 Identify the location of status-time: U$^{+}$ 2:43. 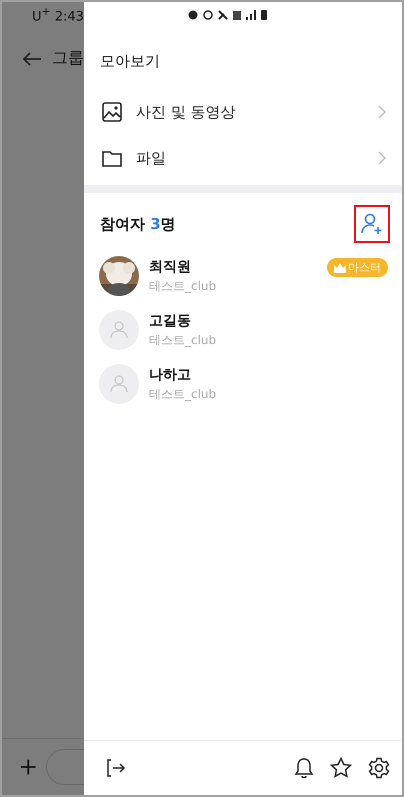
(58, 15).